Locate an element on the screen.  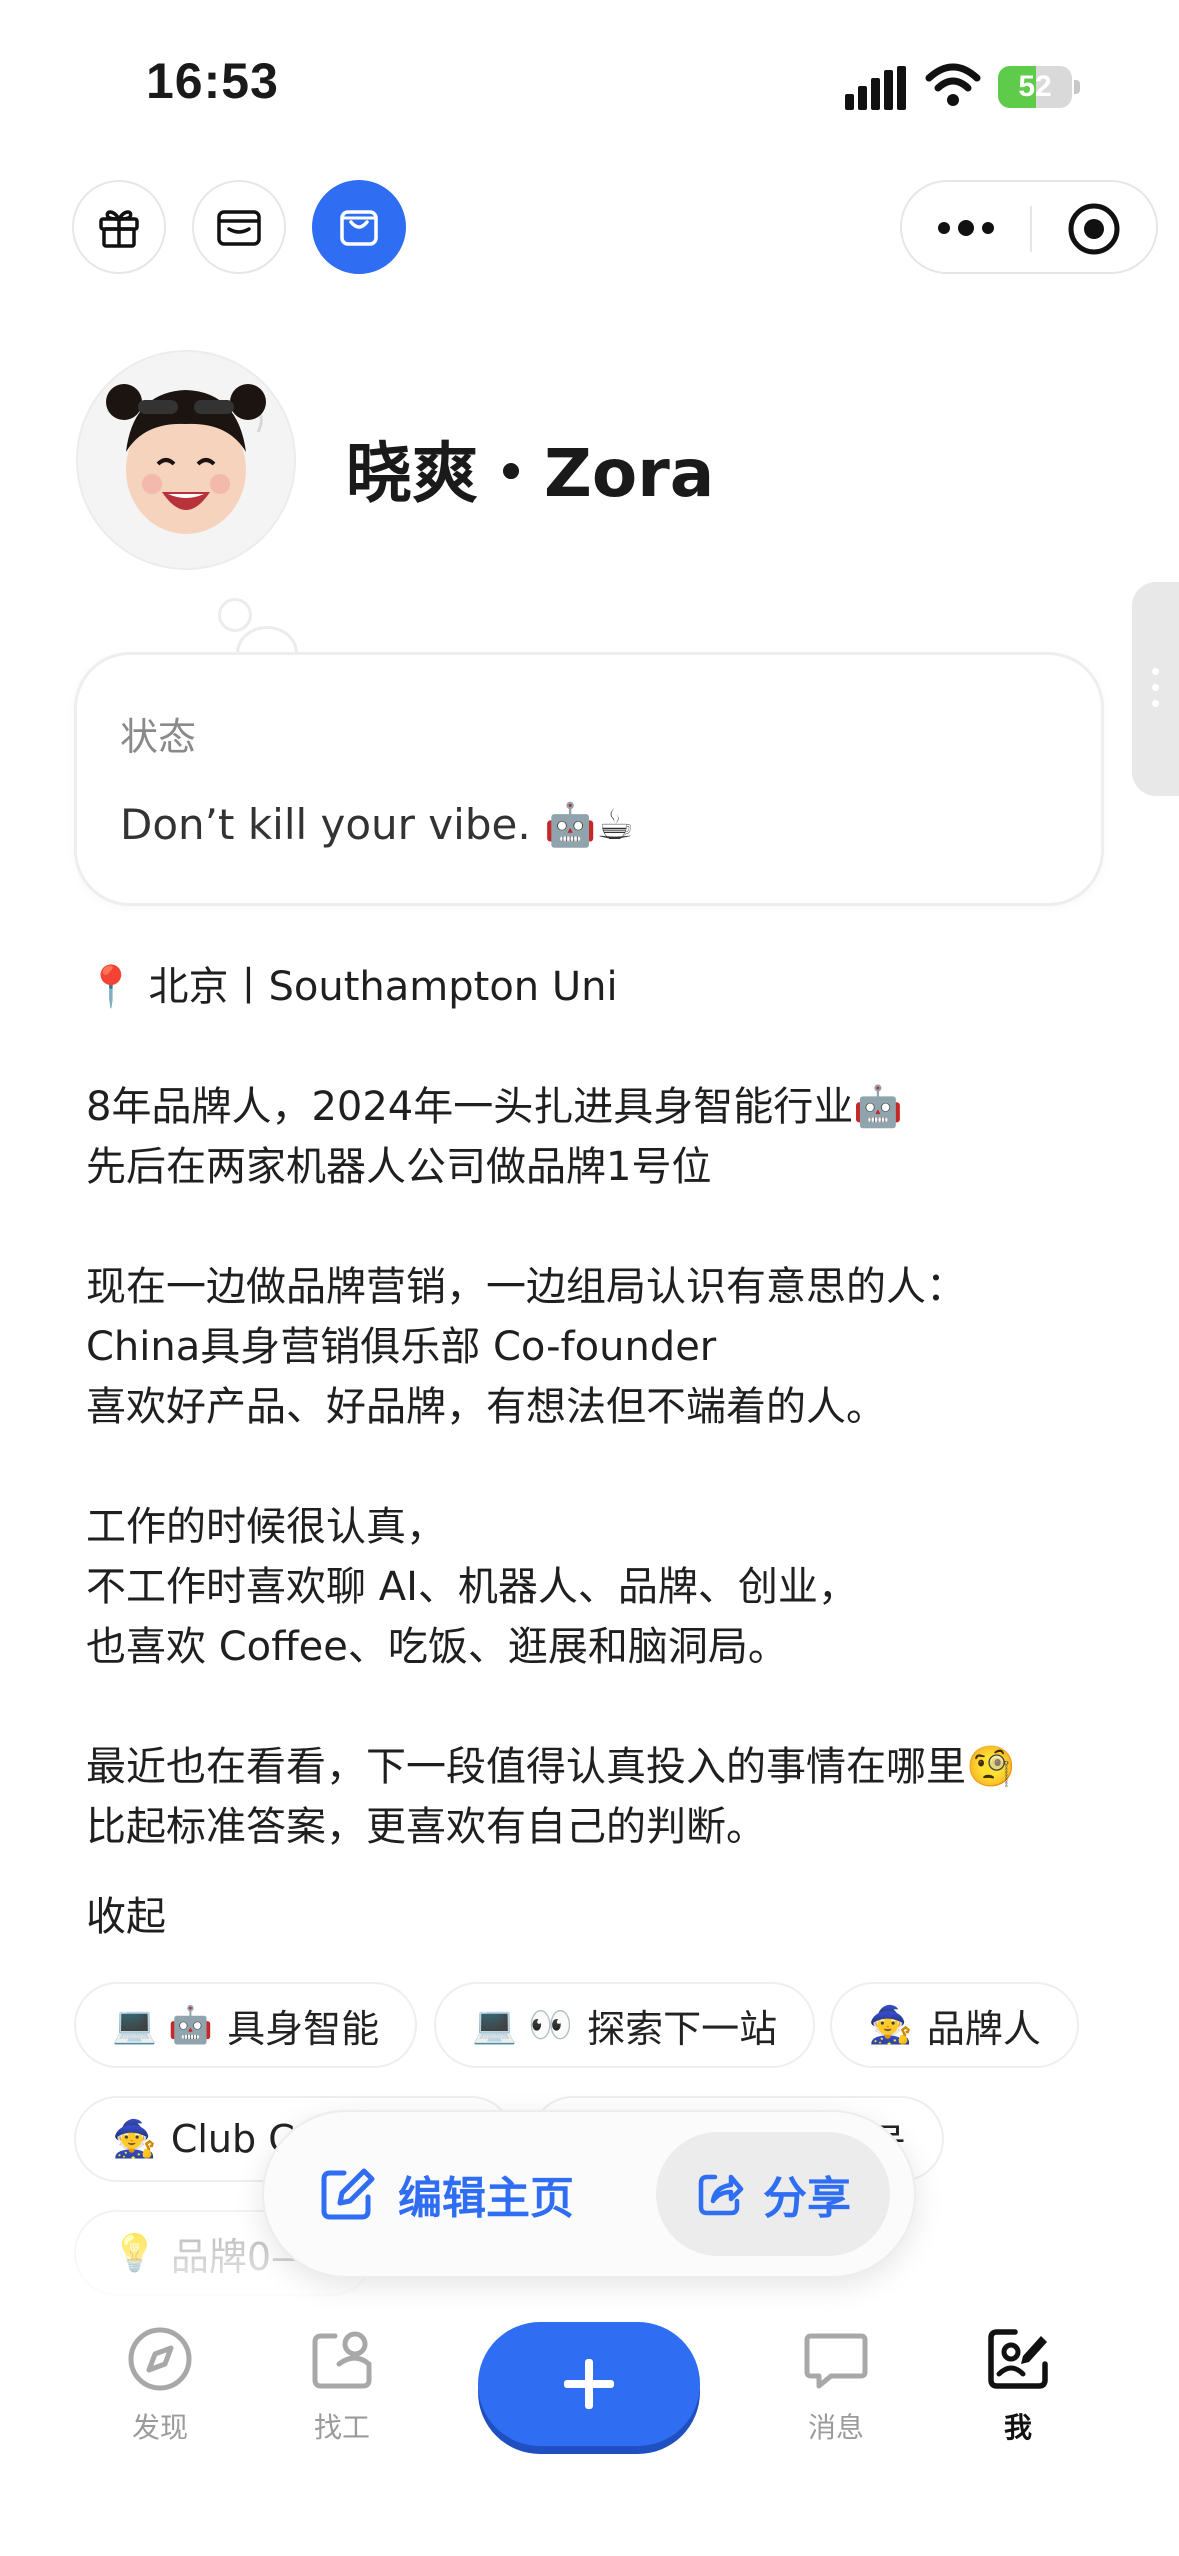
close-mini-program-button is located at coordinates (1094, 229).